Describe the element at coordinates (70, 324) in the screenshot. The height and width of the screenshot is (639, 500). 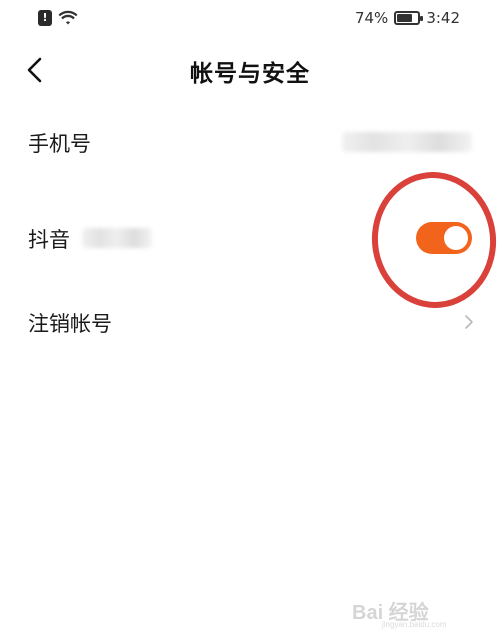
I see `cancel-account-label: 注销帐号` at that location.